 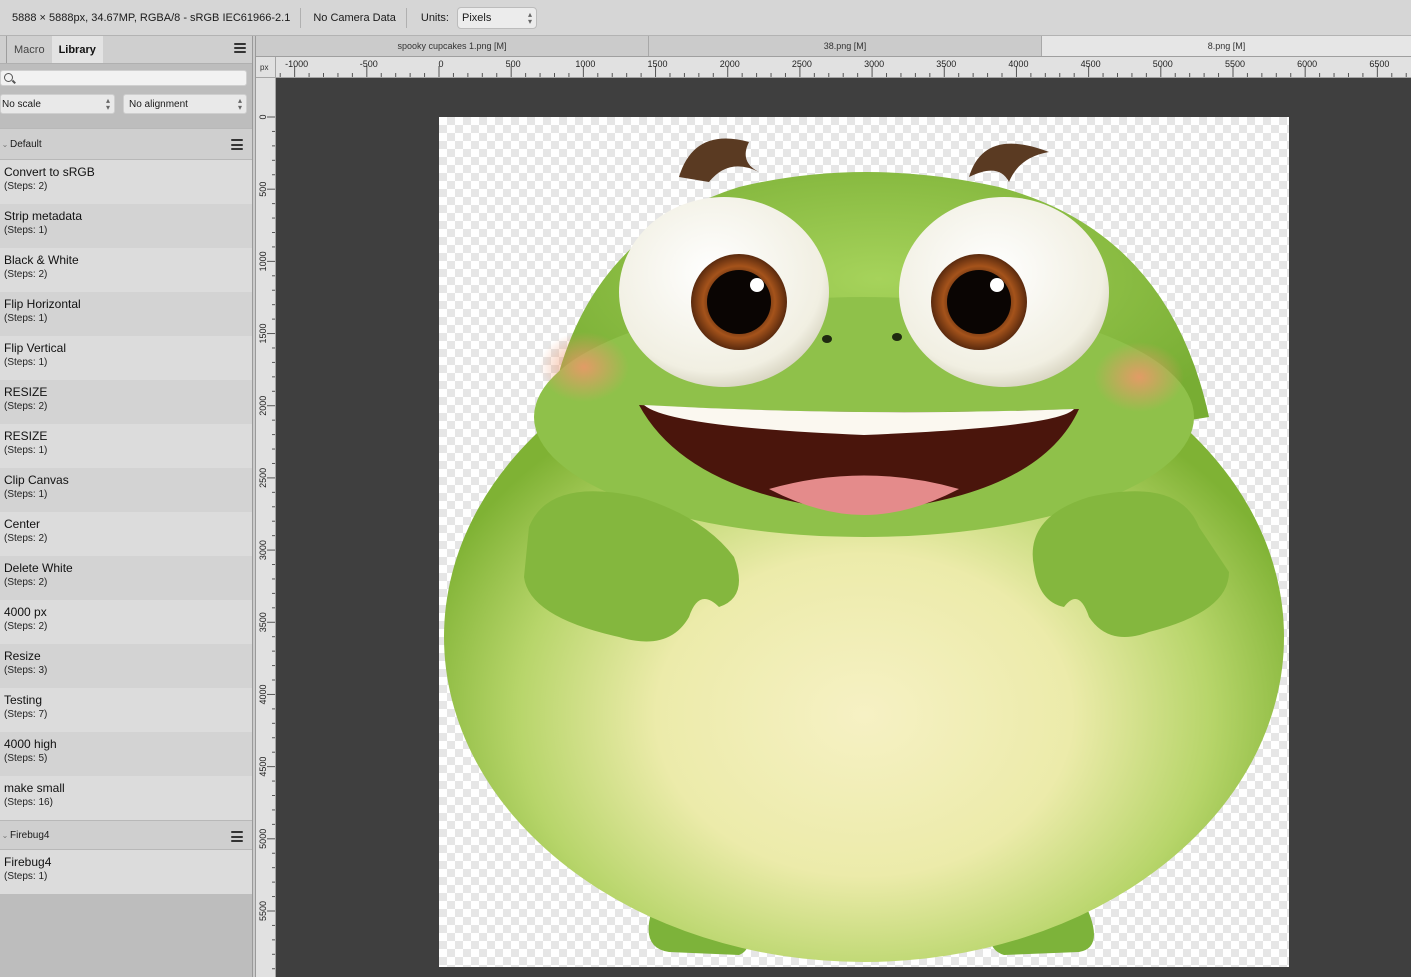 What do you see at coordinates (240, 48) in the screenshot?
I see `panel-menu-icon` at bounding box center [240, 48].